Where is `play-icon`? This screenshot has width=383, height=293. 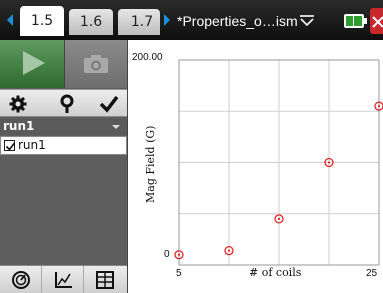
play-icon is located at coordinates (34, 63).